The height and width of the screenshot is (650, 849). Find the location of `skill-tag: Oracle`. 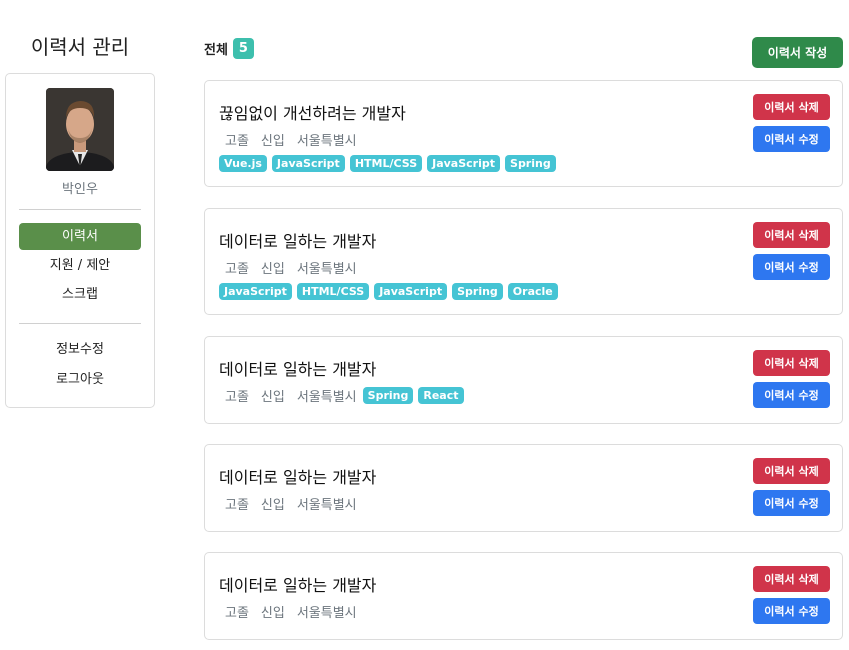

skill-tag: Oracle is located at coordinates (532, 291).